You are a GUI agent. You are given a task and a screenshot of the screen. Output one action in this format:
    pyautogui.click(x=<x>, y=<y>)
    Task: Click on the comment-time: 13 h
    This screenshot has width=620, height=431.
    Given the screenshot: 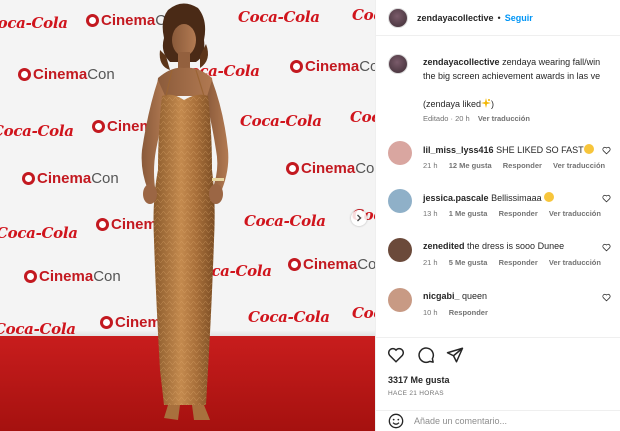 What is the action you would take?
    pyautogui.click(x=430, y=213)
    